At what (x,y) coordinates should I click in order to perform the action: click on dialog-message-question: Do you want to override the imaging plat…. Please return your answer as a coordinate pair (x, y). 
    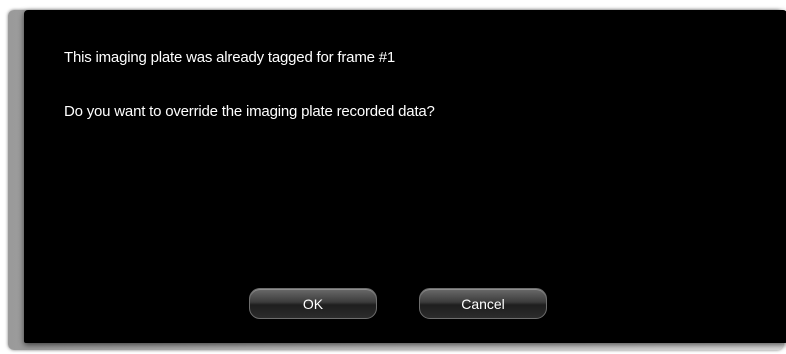
    Looking at the image, I should click on (249, 111).